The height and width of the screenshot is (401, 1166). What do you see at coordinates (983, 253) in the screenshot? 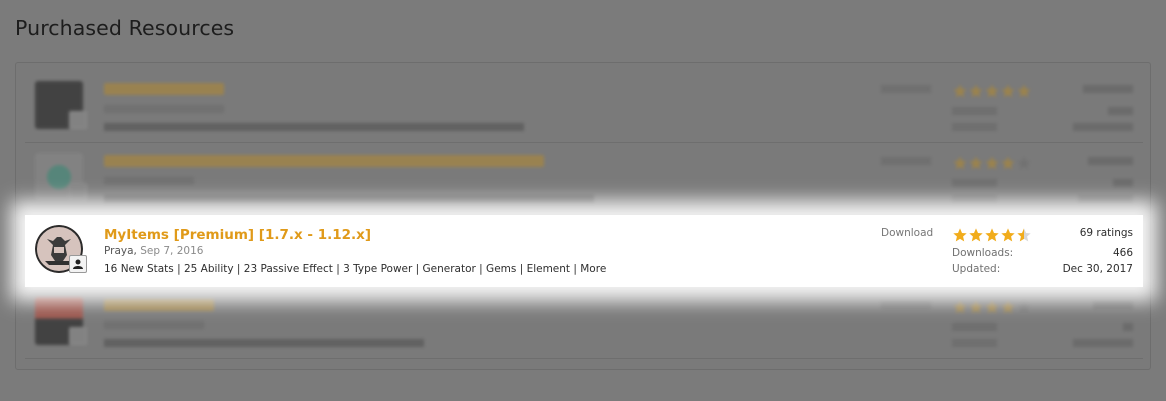
I see `downloads-label: Downloads:` at bounding box center [983, 253].